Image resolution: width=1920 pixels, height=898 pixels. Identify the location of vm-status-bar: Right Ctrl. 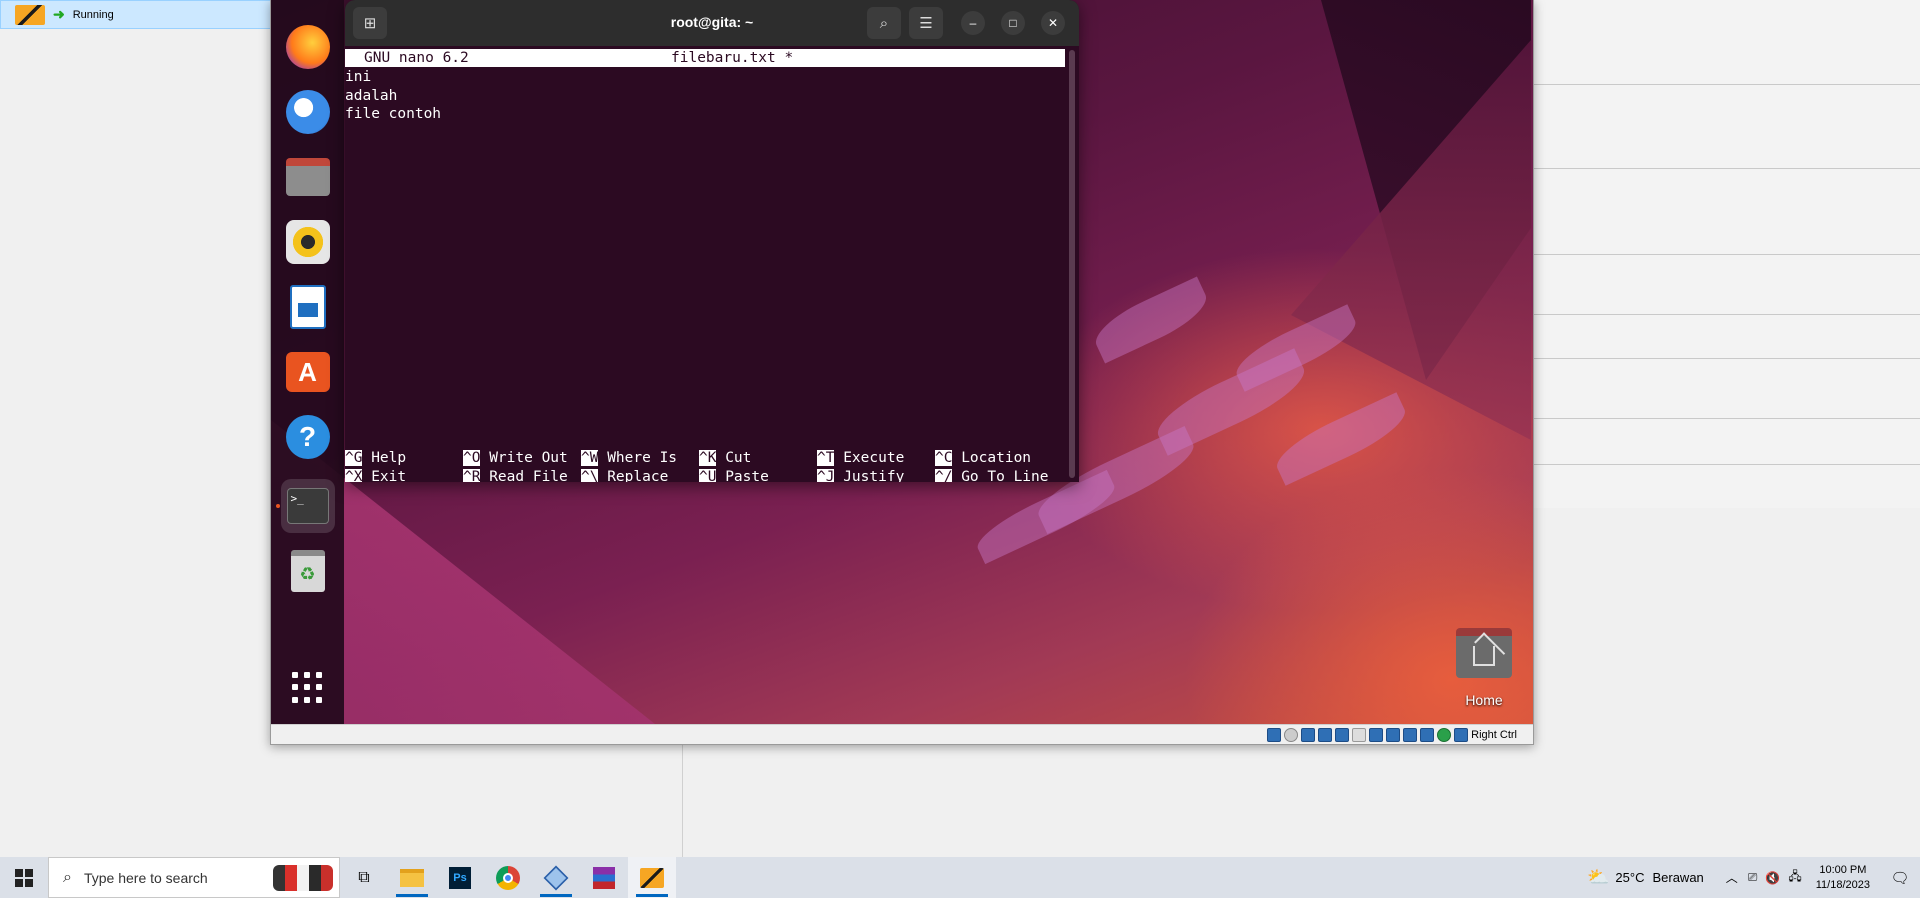
(902, 734).